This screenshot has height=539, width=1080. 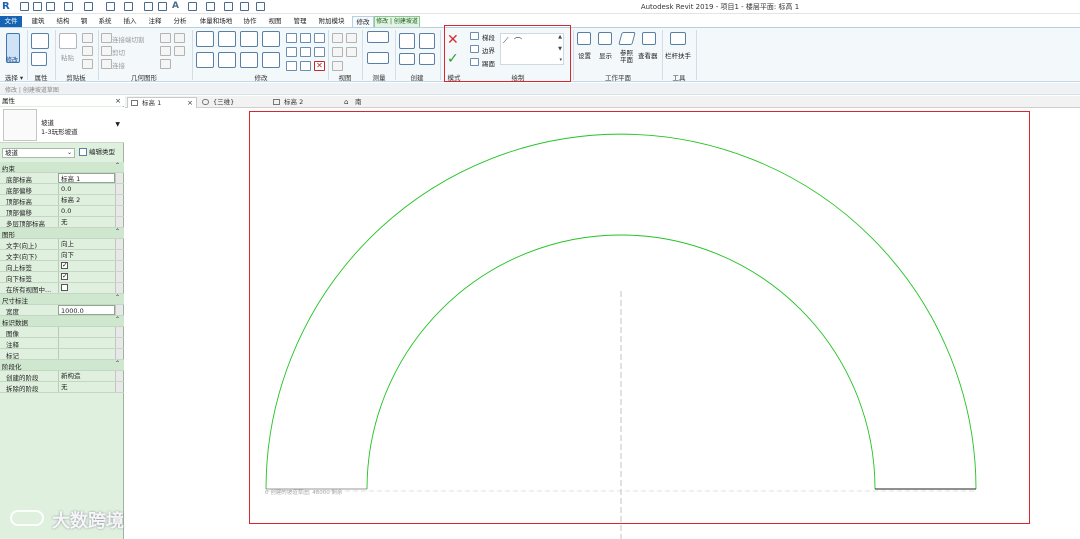 What do you see at coordinates (62, 299) in the screenshot?
I see `property-group-header: 尺寸标注 ⌃` at bounding box center [62, 299].